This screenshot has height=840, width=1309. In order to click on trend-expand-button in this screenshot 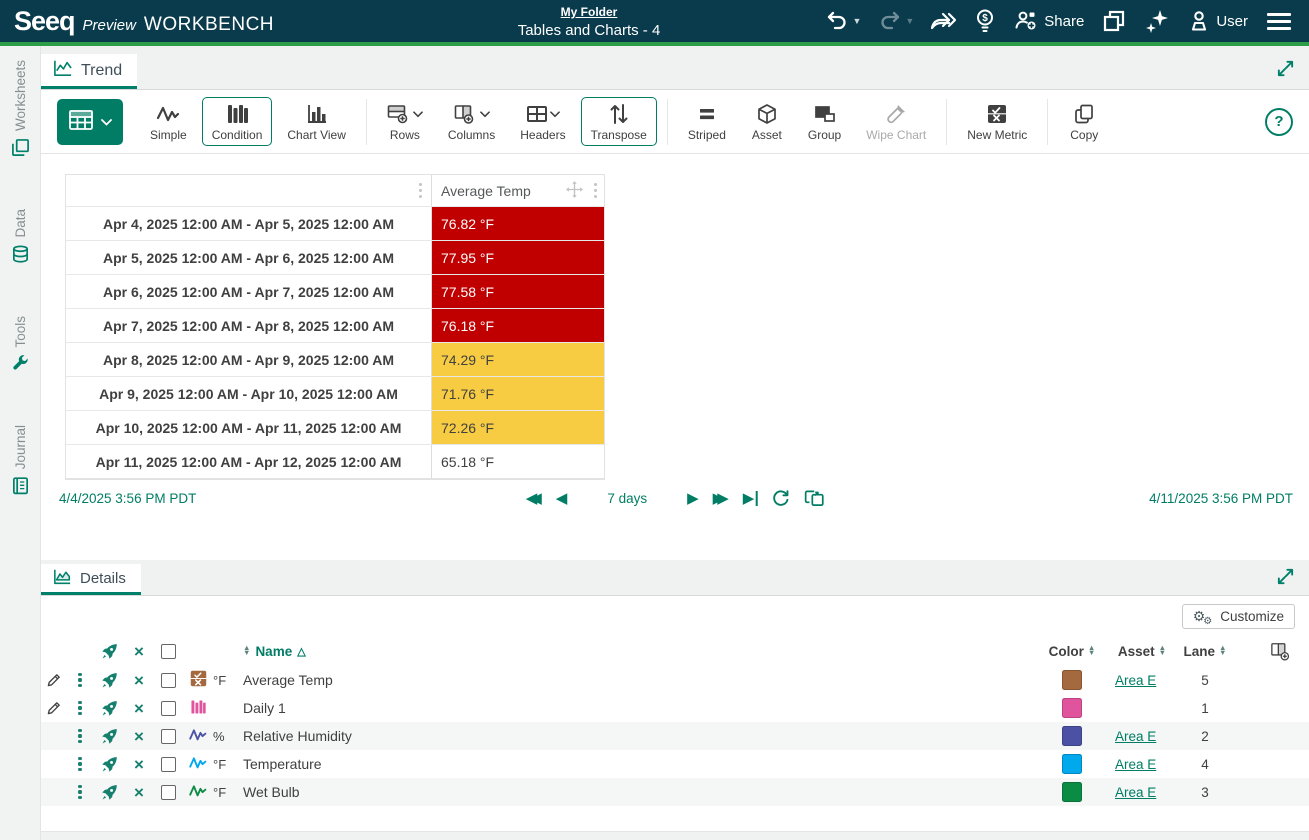, I will do `click(1285, 70)`.